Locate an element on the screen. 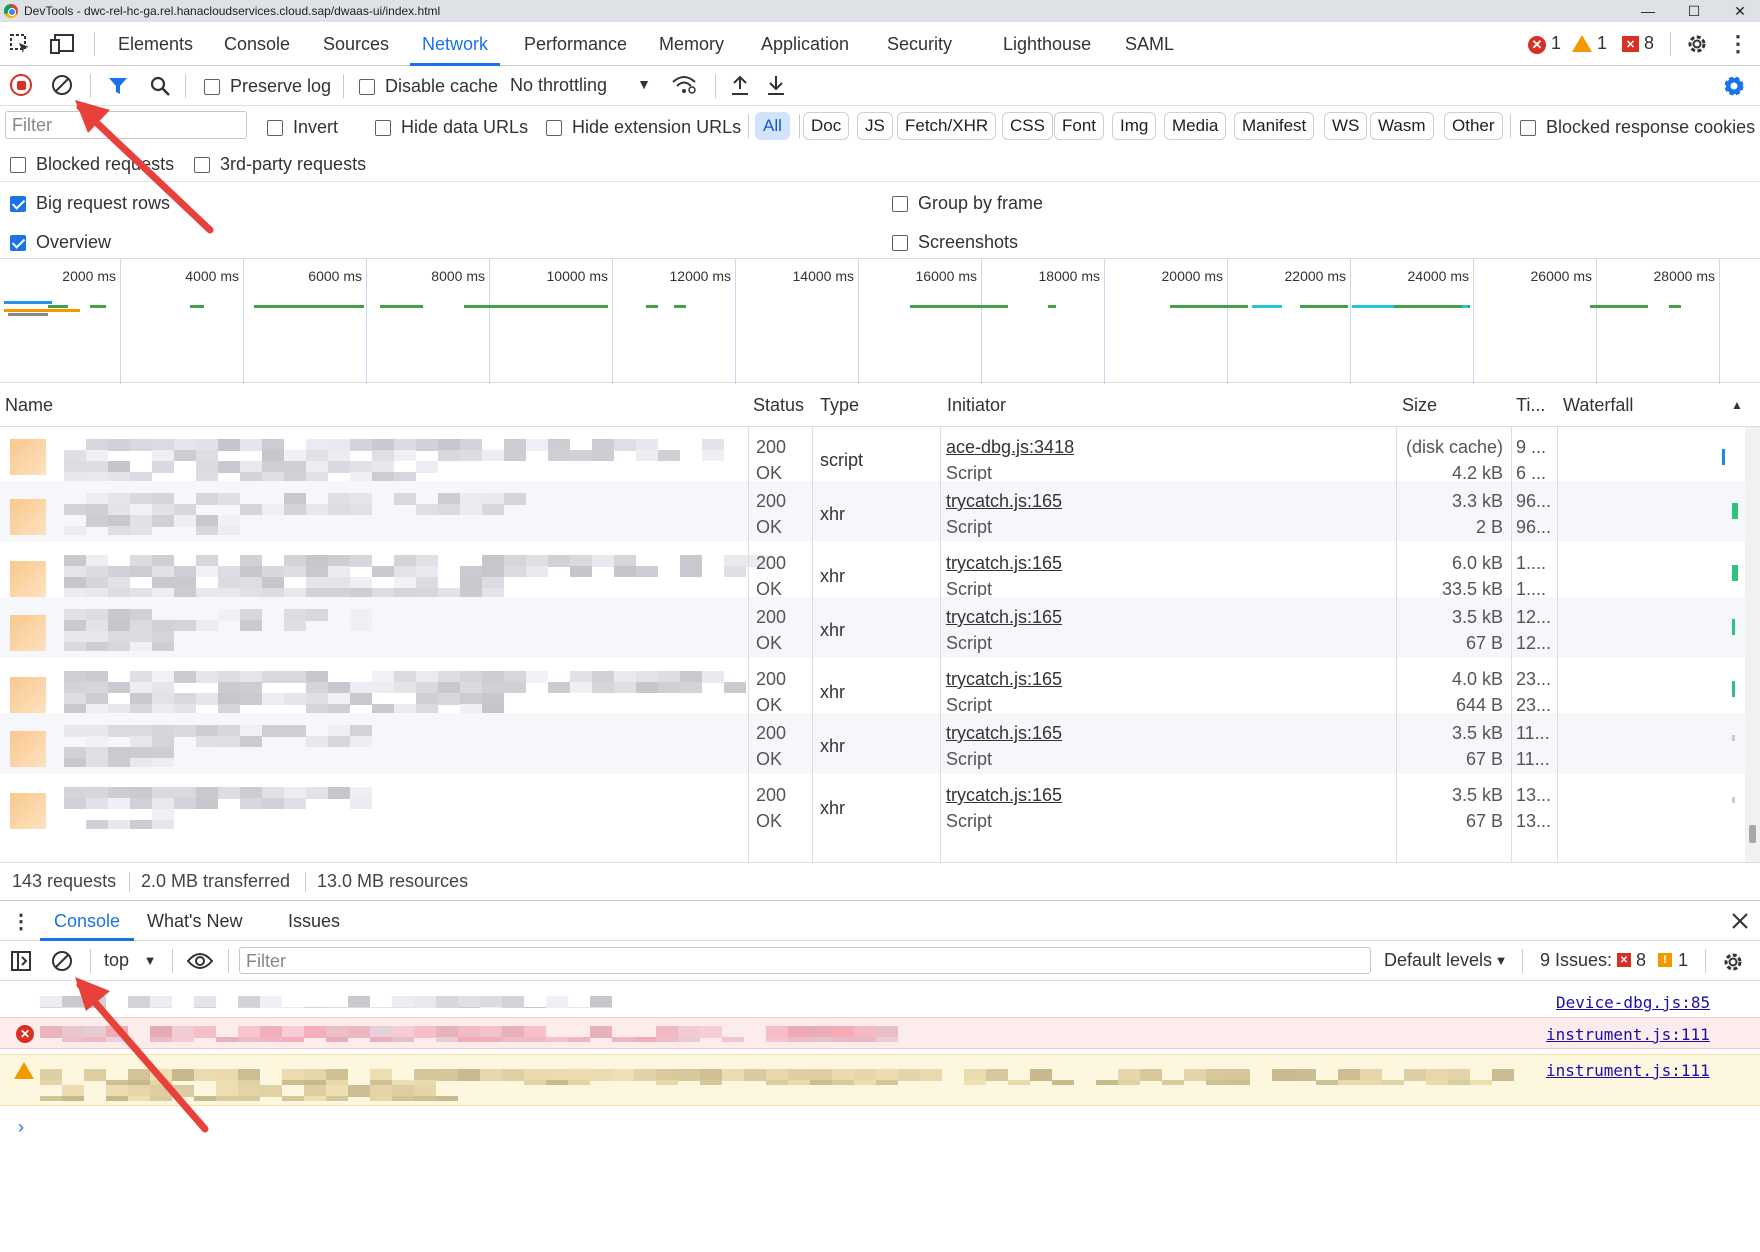  tab-lighthouse: Lighthouse is located at coordinates (1047, 44).